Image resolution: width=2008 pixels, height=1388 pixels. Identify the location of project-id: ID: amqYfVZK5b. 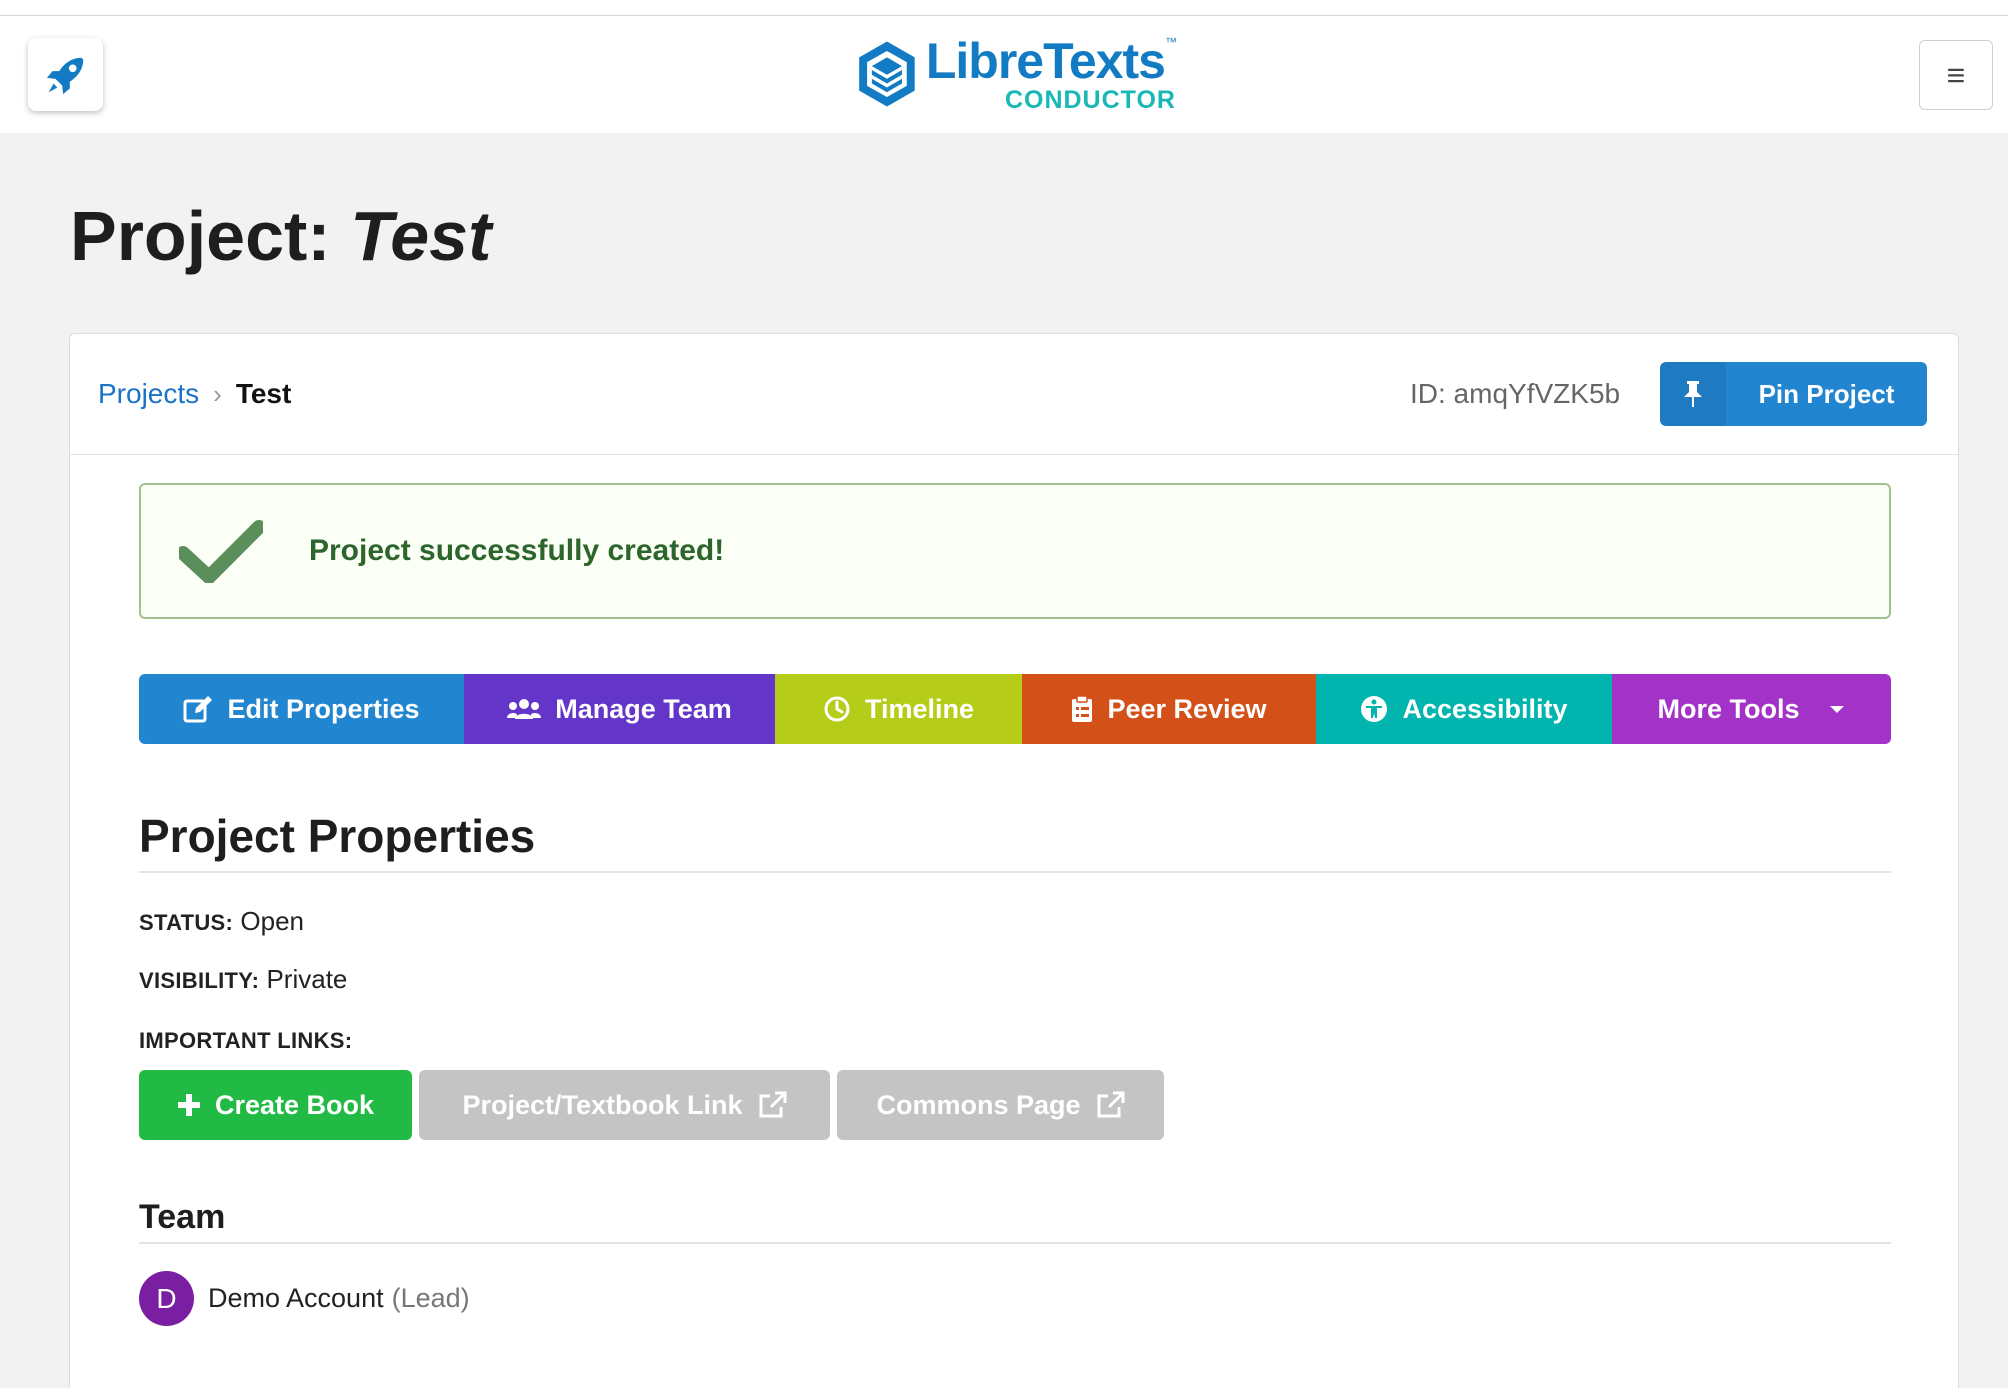
(1515, 393).